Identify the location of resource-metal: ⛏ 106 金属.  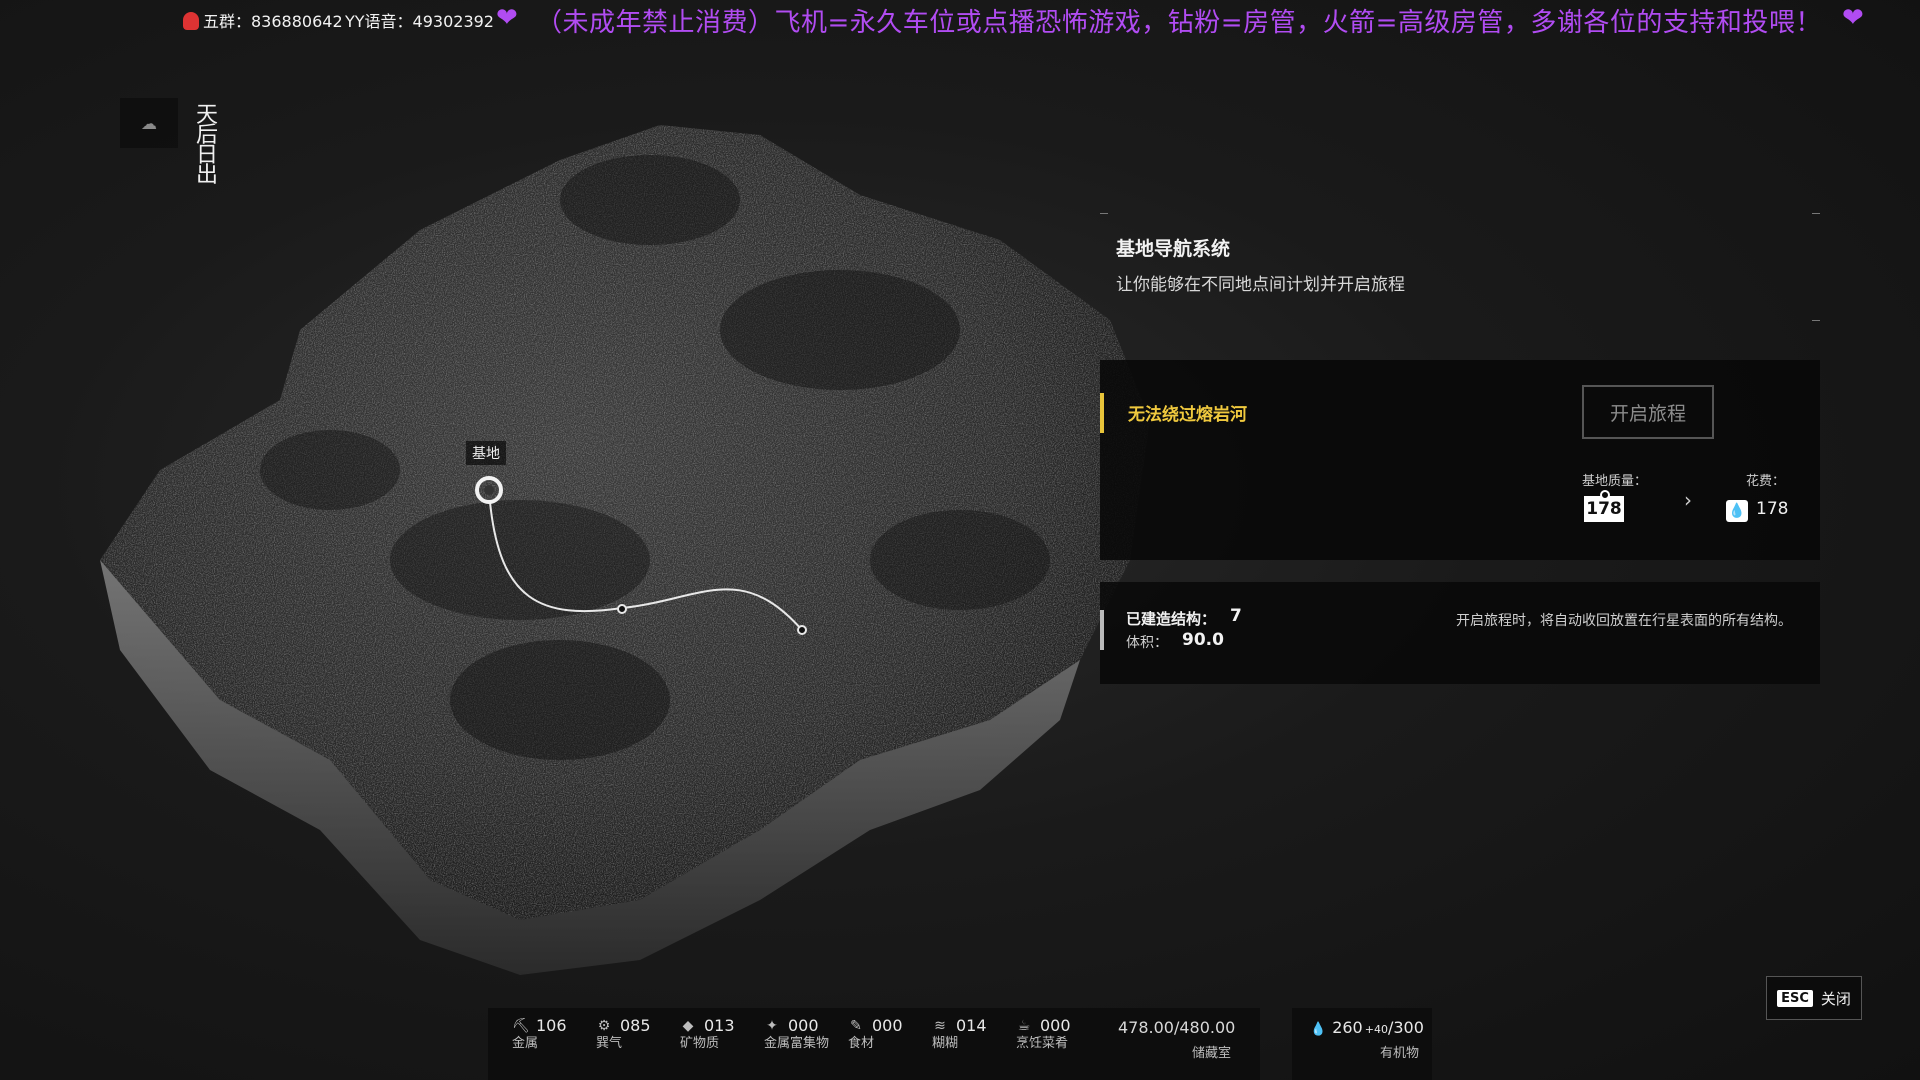
(539, 1033).